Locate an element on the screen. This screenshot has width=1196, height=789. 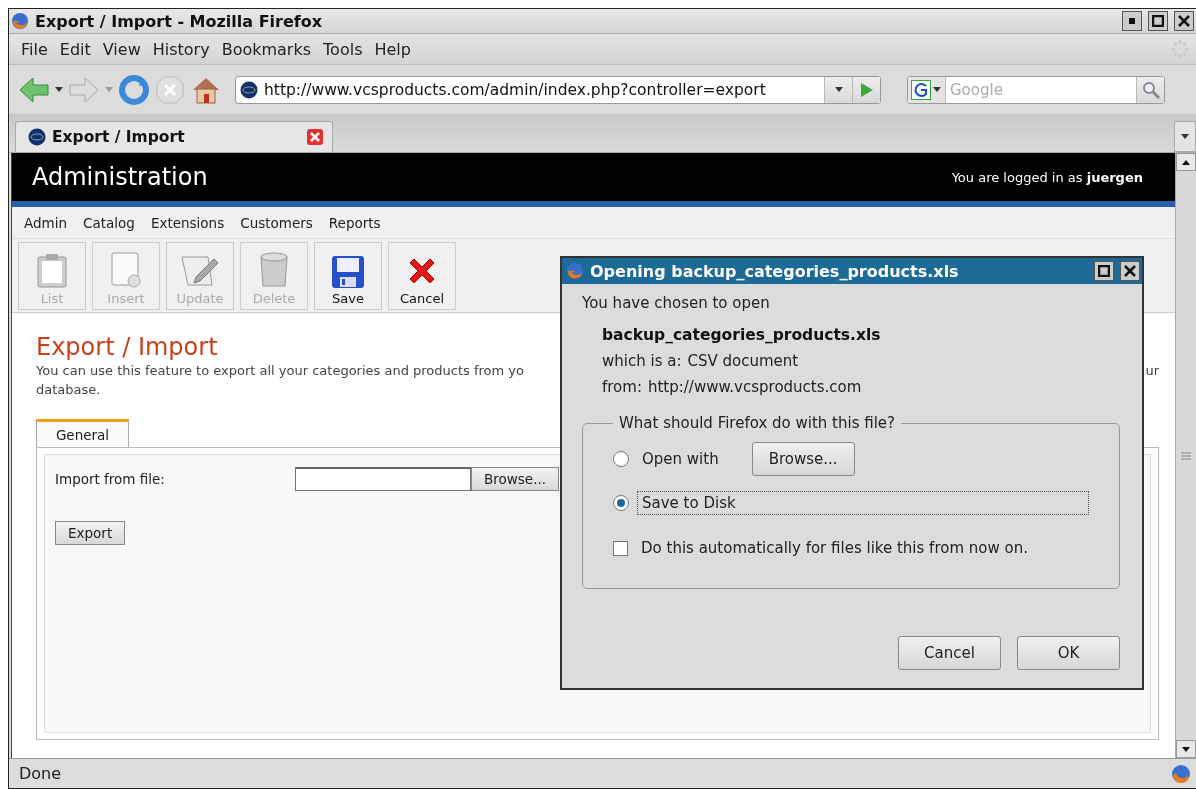
checkbox is located at coordinates (620, 548).